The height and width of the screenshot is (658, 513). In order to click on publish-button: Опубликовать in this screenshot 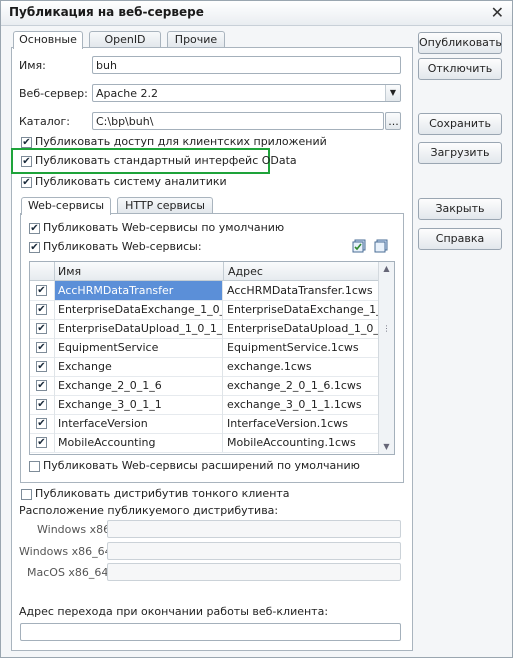, I will do `click(460, 43)`.